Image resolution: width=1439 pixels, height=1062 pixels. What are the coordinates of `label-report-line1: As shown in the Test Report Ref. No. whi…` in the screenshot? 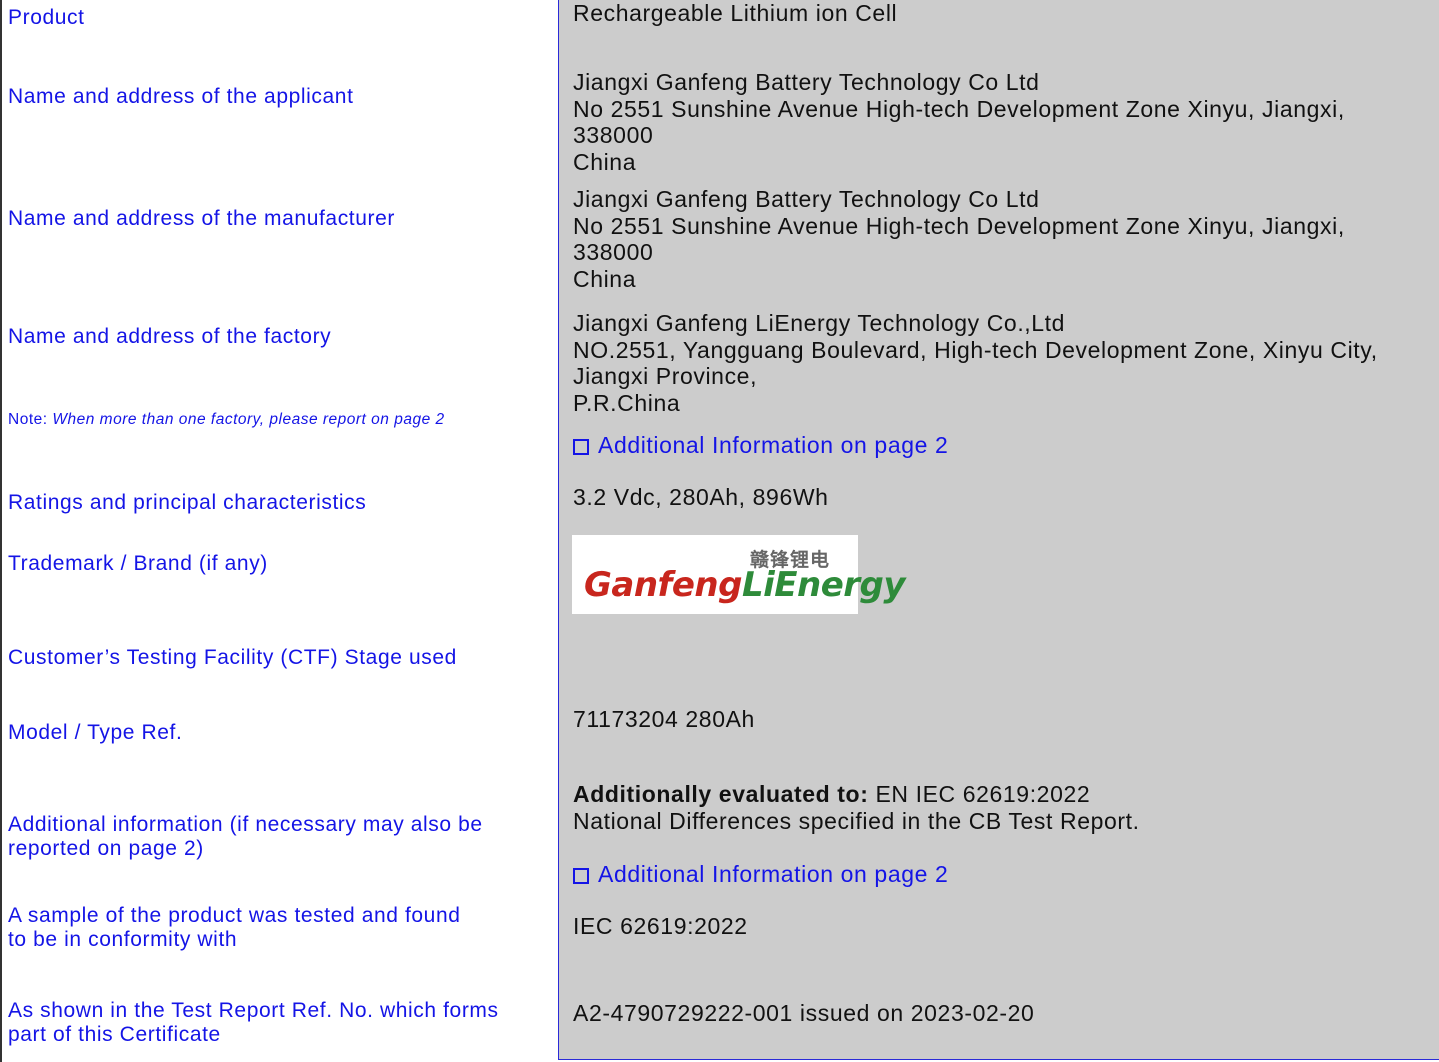 It's located at (253, 1010).